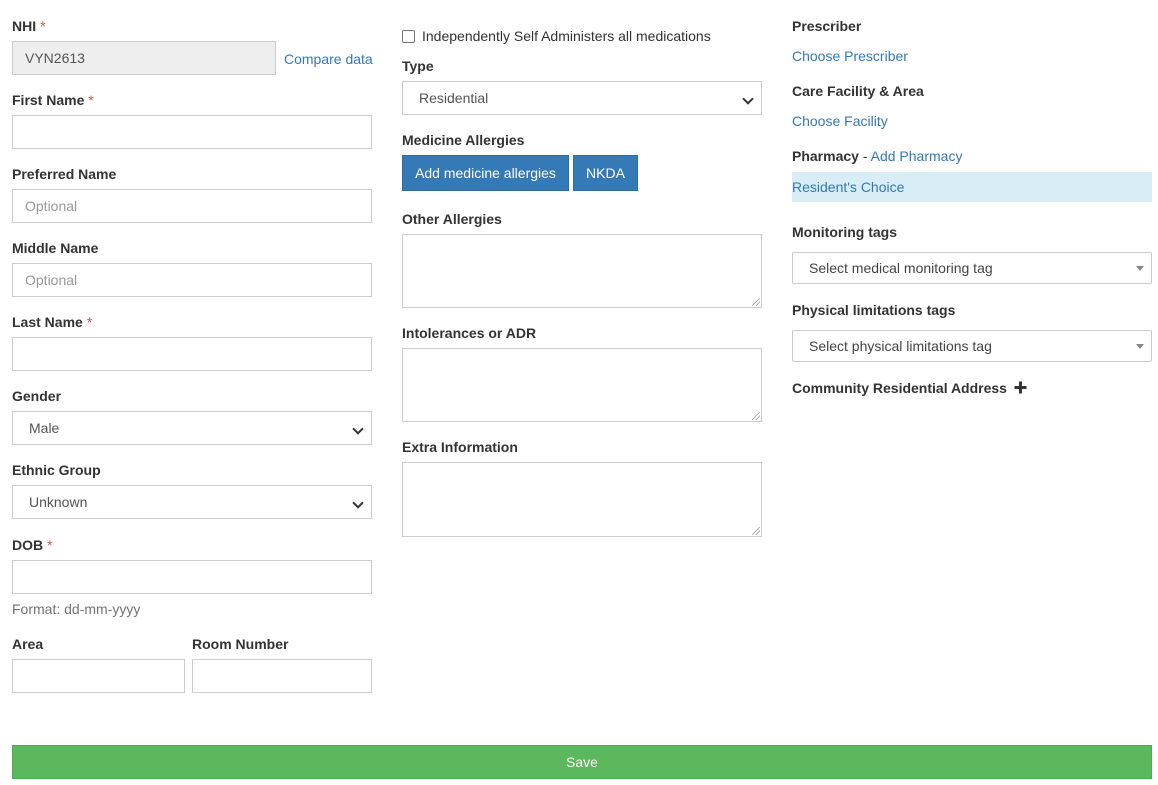 Image resolution: width=1158 pixels, height=785 pixels. Describe the element at coordinates (454, 98) in the screenshot. I see `type-selected: Residential` at that location.